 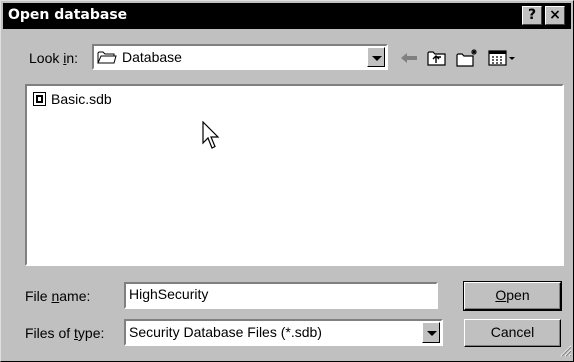 What do you see at coordinates (68, 15) in the screenshot?
I see `dialog-title: Open database` at bounding box center [68, 15].